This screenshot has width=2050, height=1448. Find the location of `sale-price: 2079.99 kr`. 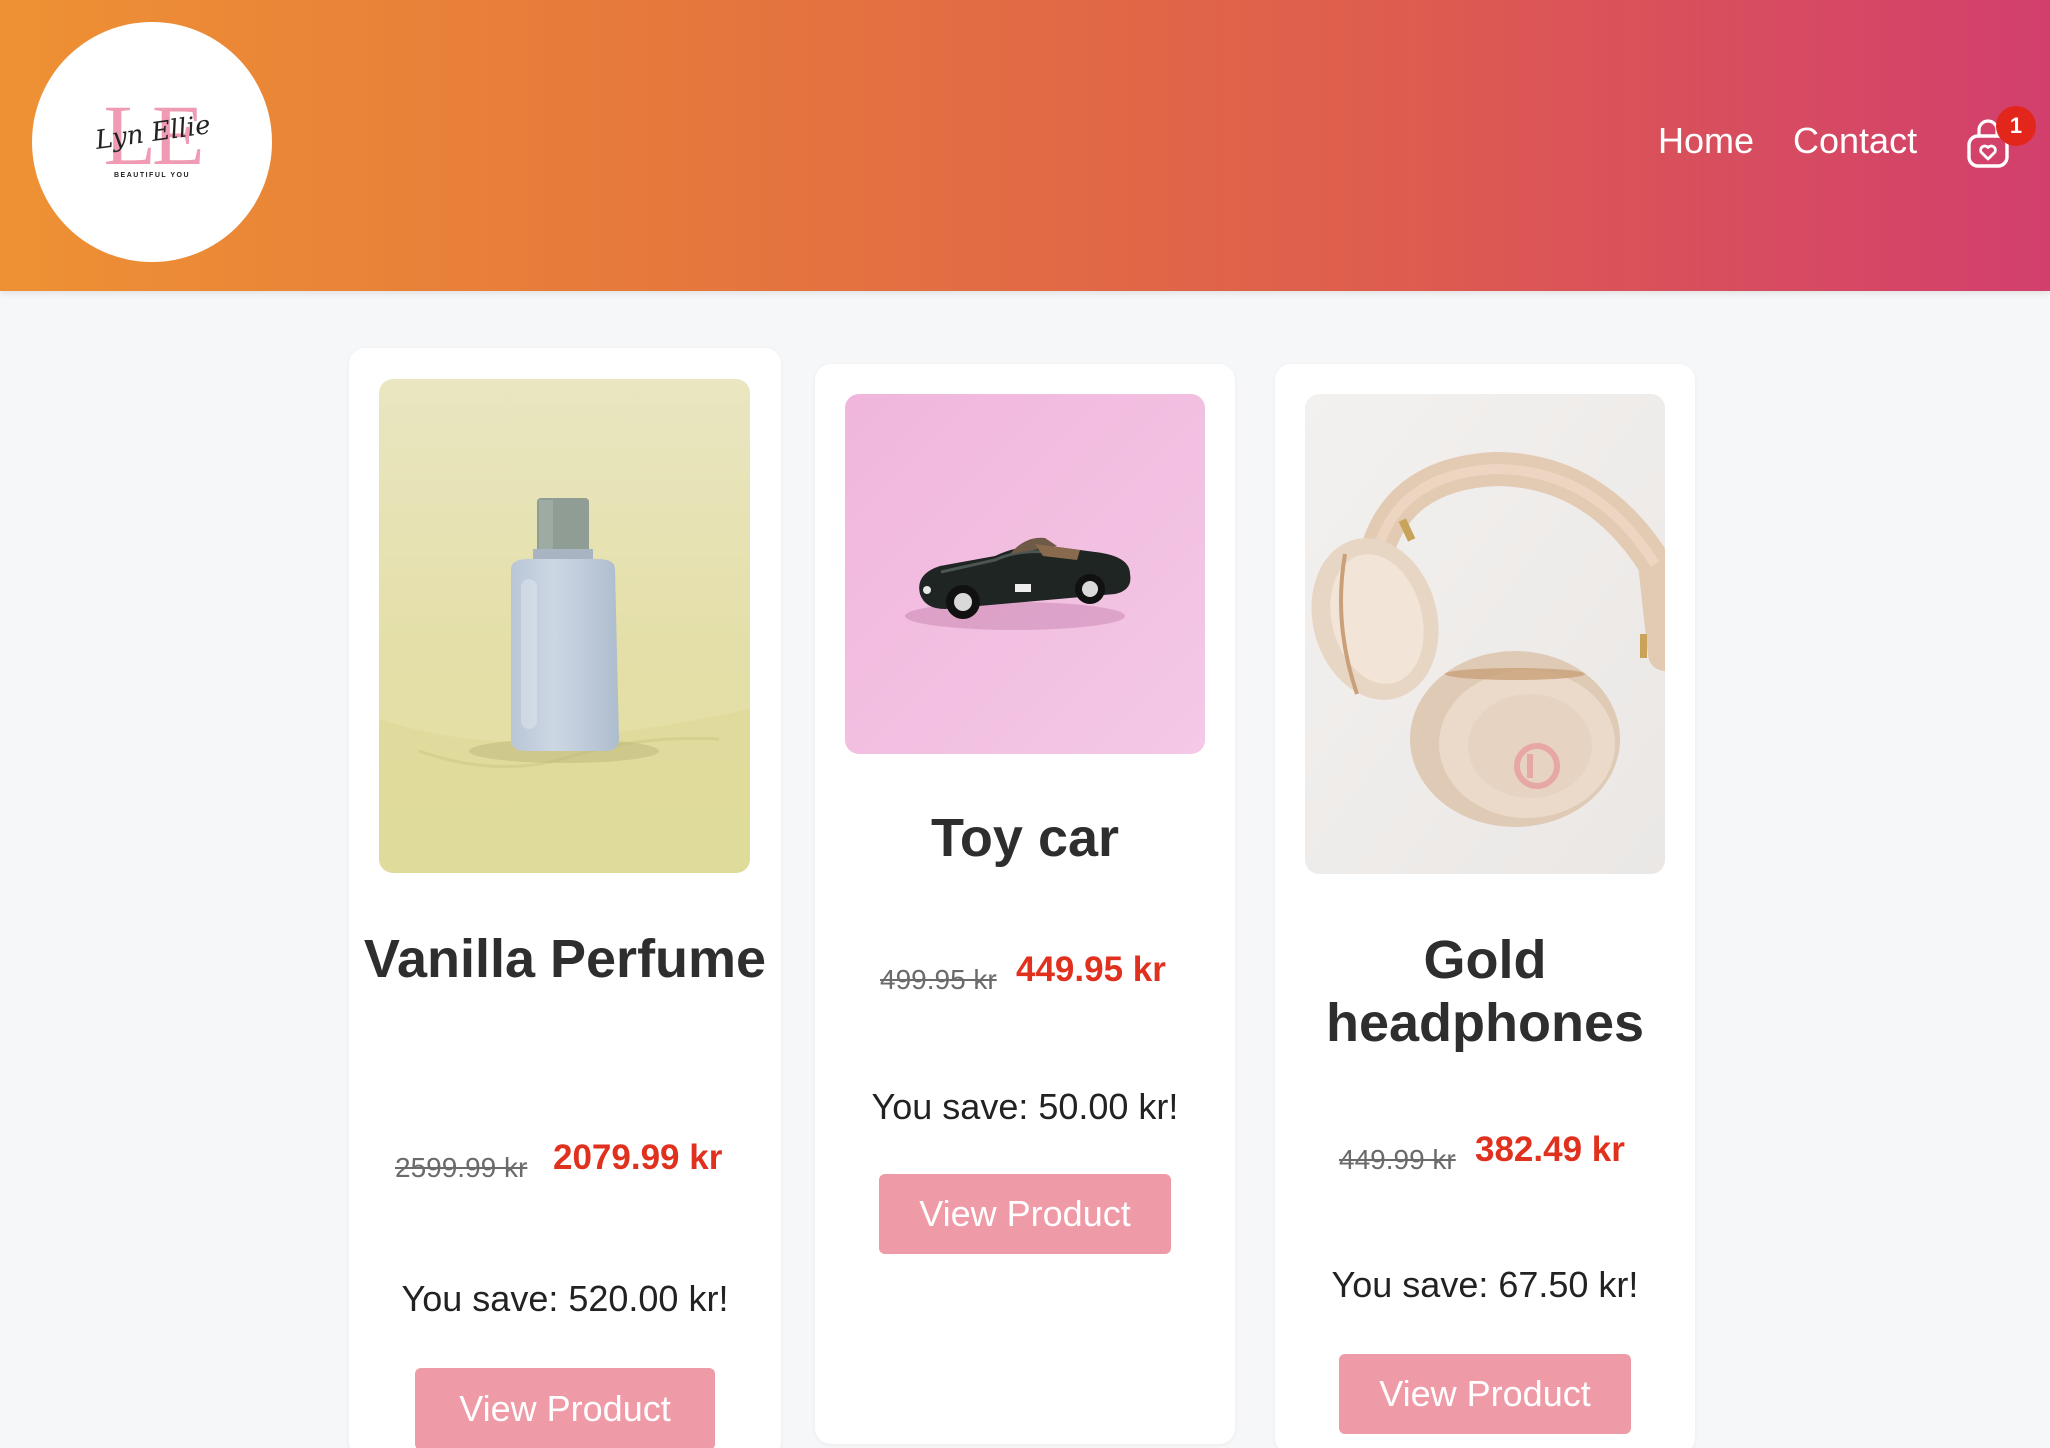

sale-price: 2079.99 kr is located at coordinates (638, 1157).